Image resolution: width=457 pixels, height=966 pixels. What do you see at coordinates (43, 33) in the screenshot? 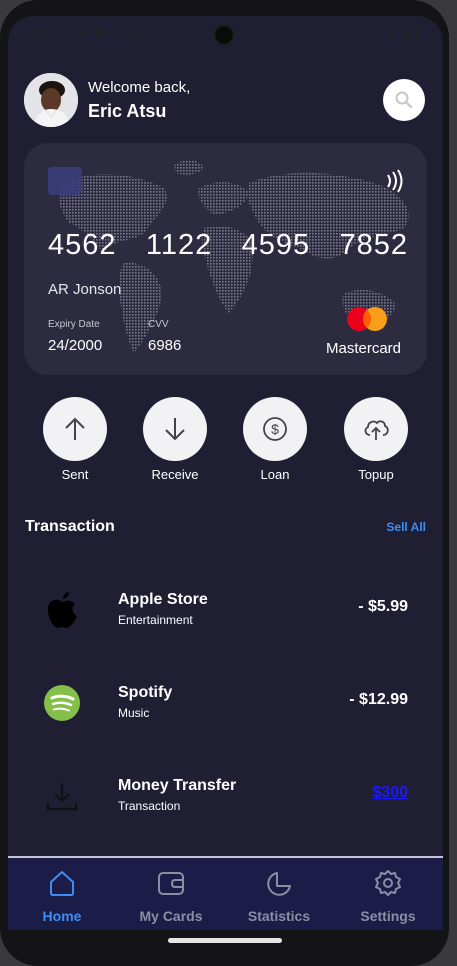
I see `status-time: 6:02` at bounding box center [43, 33].